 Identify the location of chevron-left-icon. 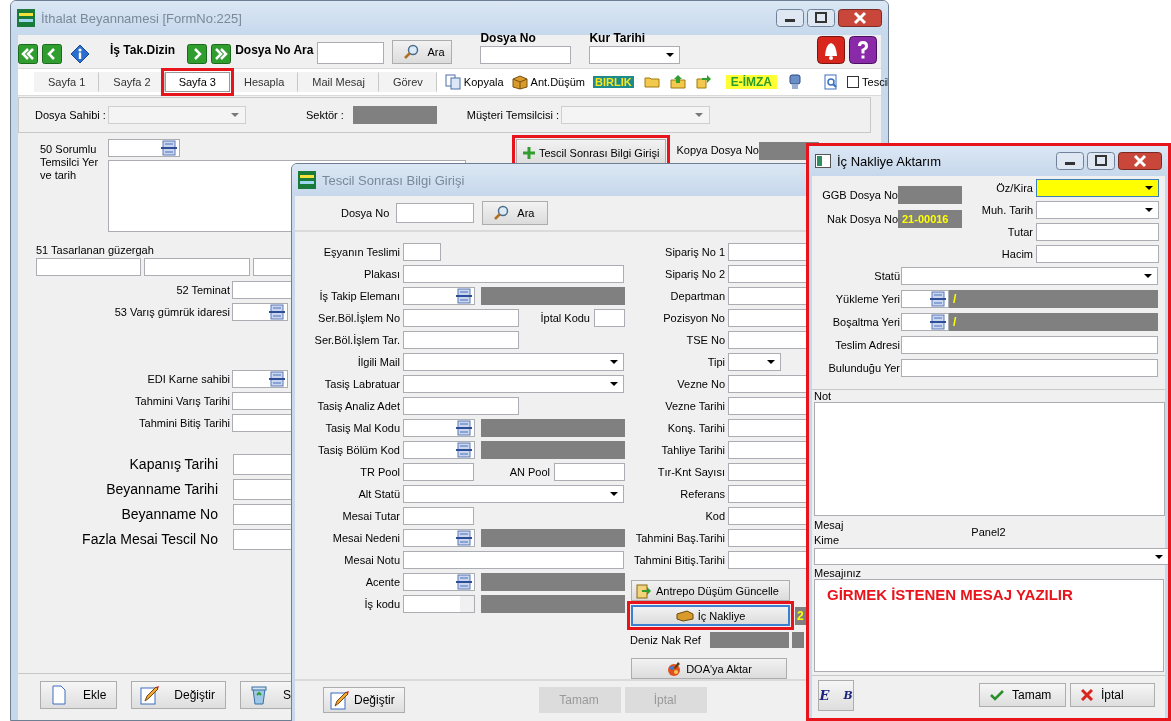
(52, 54).